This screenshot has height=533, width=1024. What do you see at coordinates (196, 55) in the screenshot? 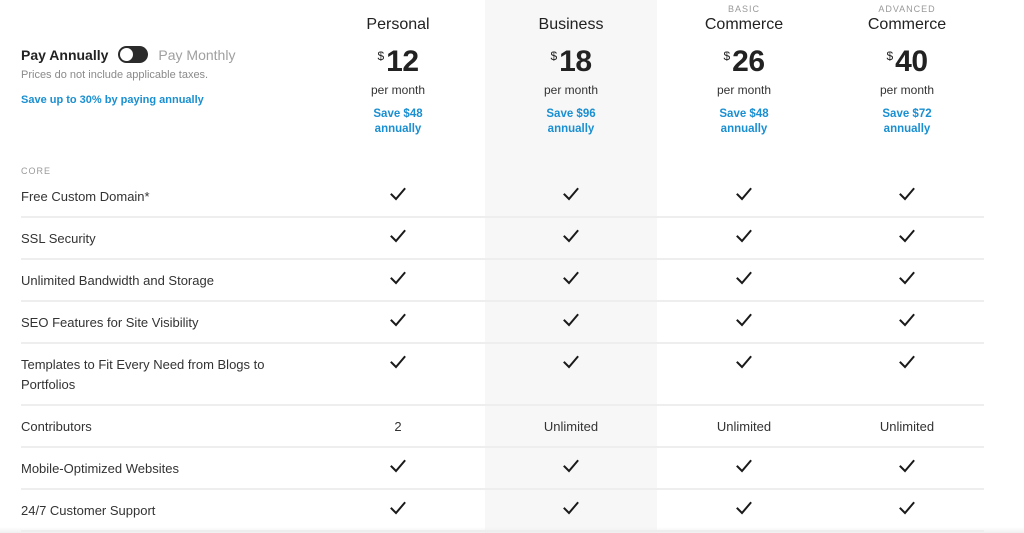
I see `pay-monthly-label: Pay Monthly` at bounding box center [196, 55].